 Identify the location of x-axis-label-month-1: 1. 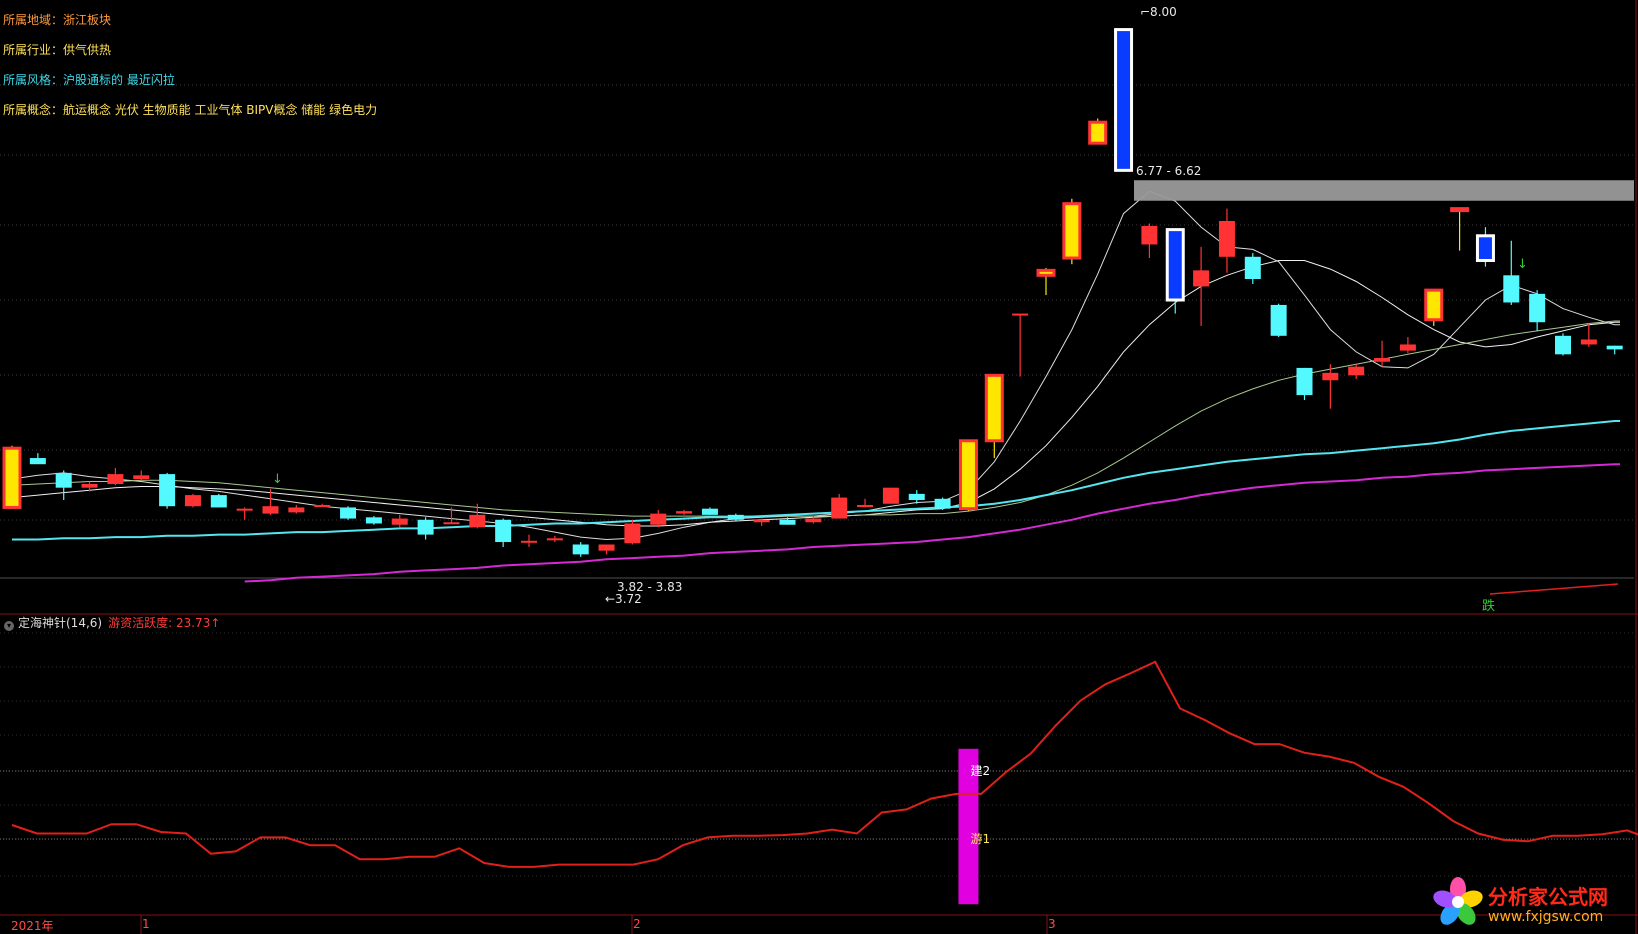
(146, 924).